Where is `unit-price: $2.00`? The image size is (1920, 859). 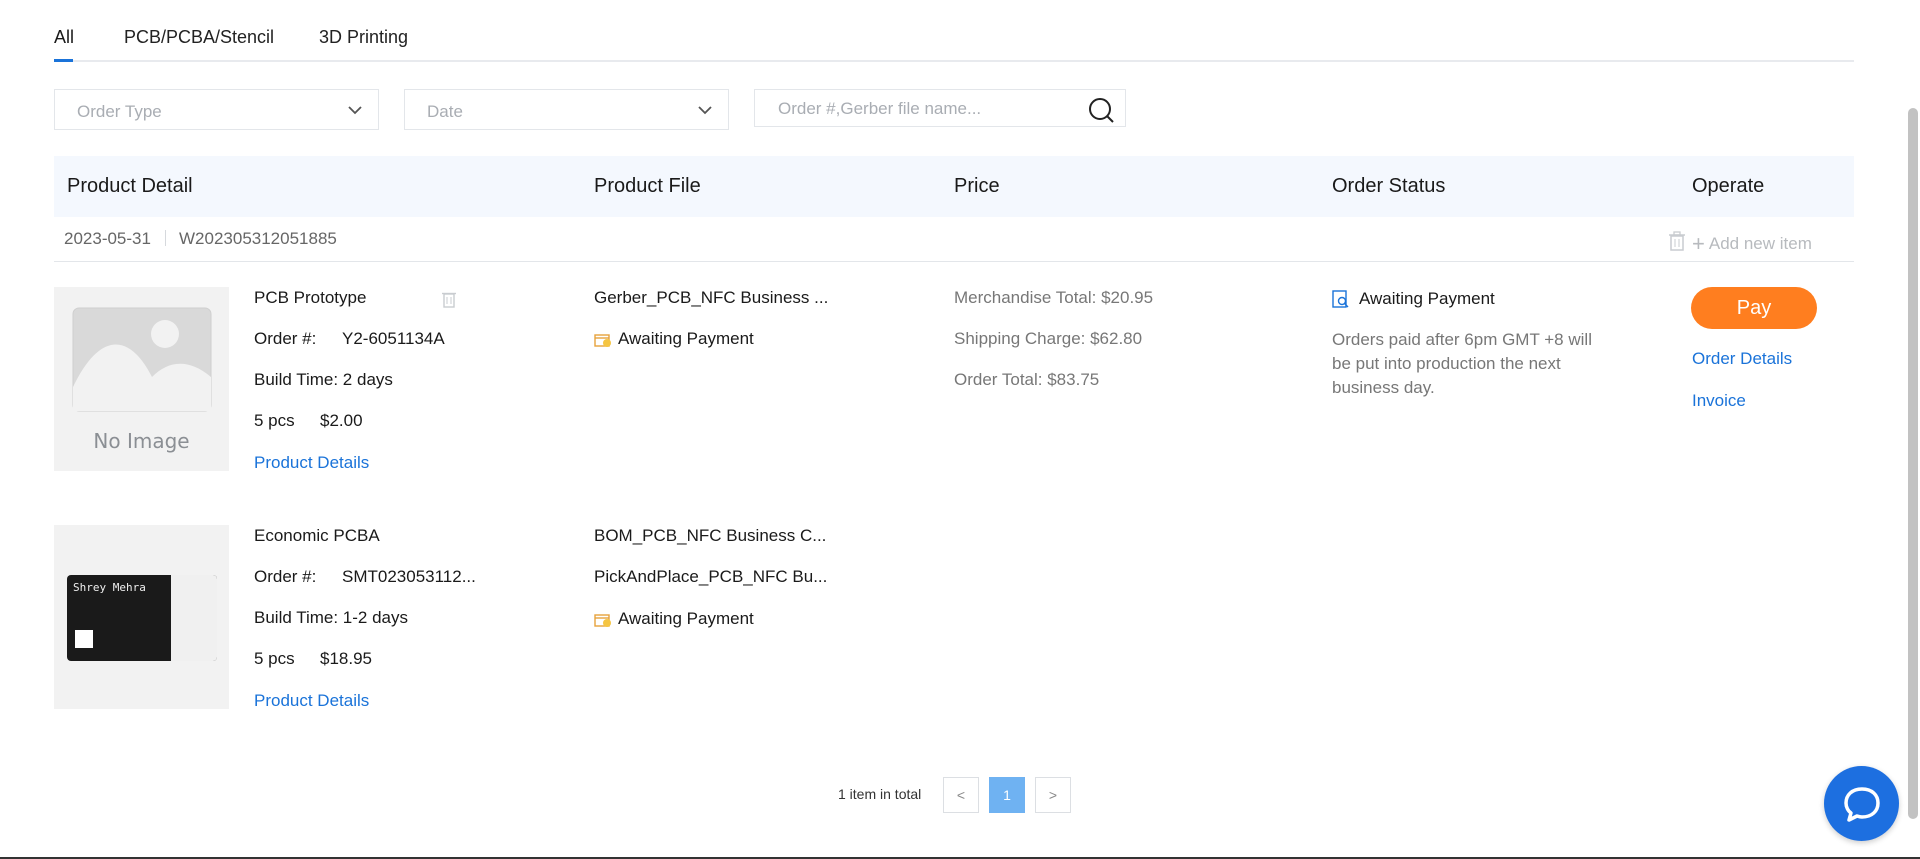 unit-price: $2.00 is located at coordinates (341, 420).